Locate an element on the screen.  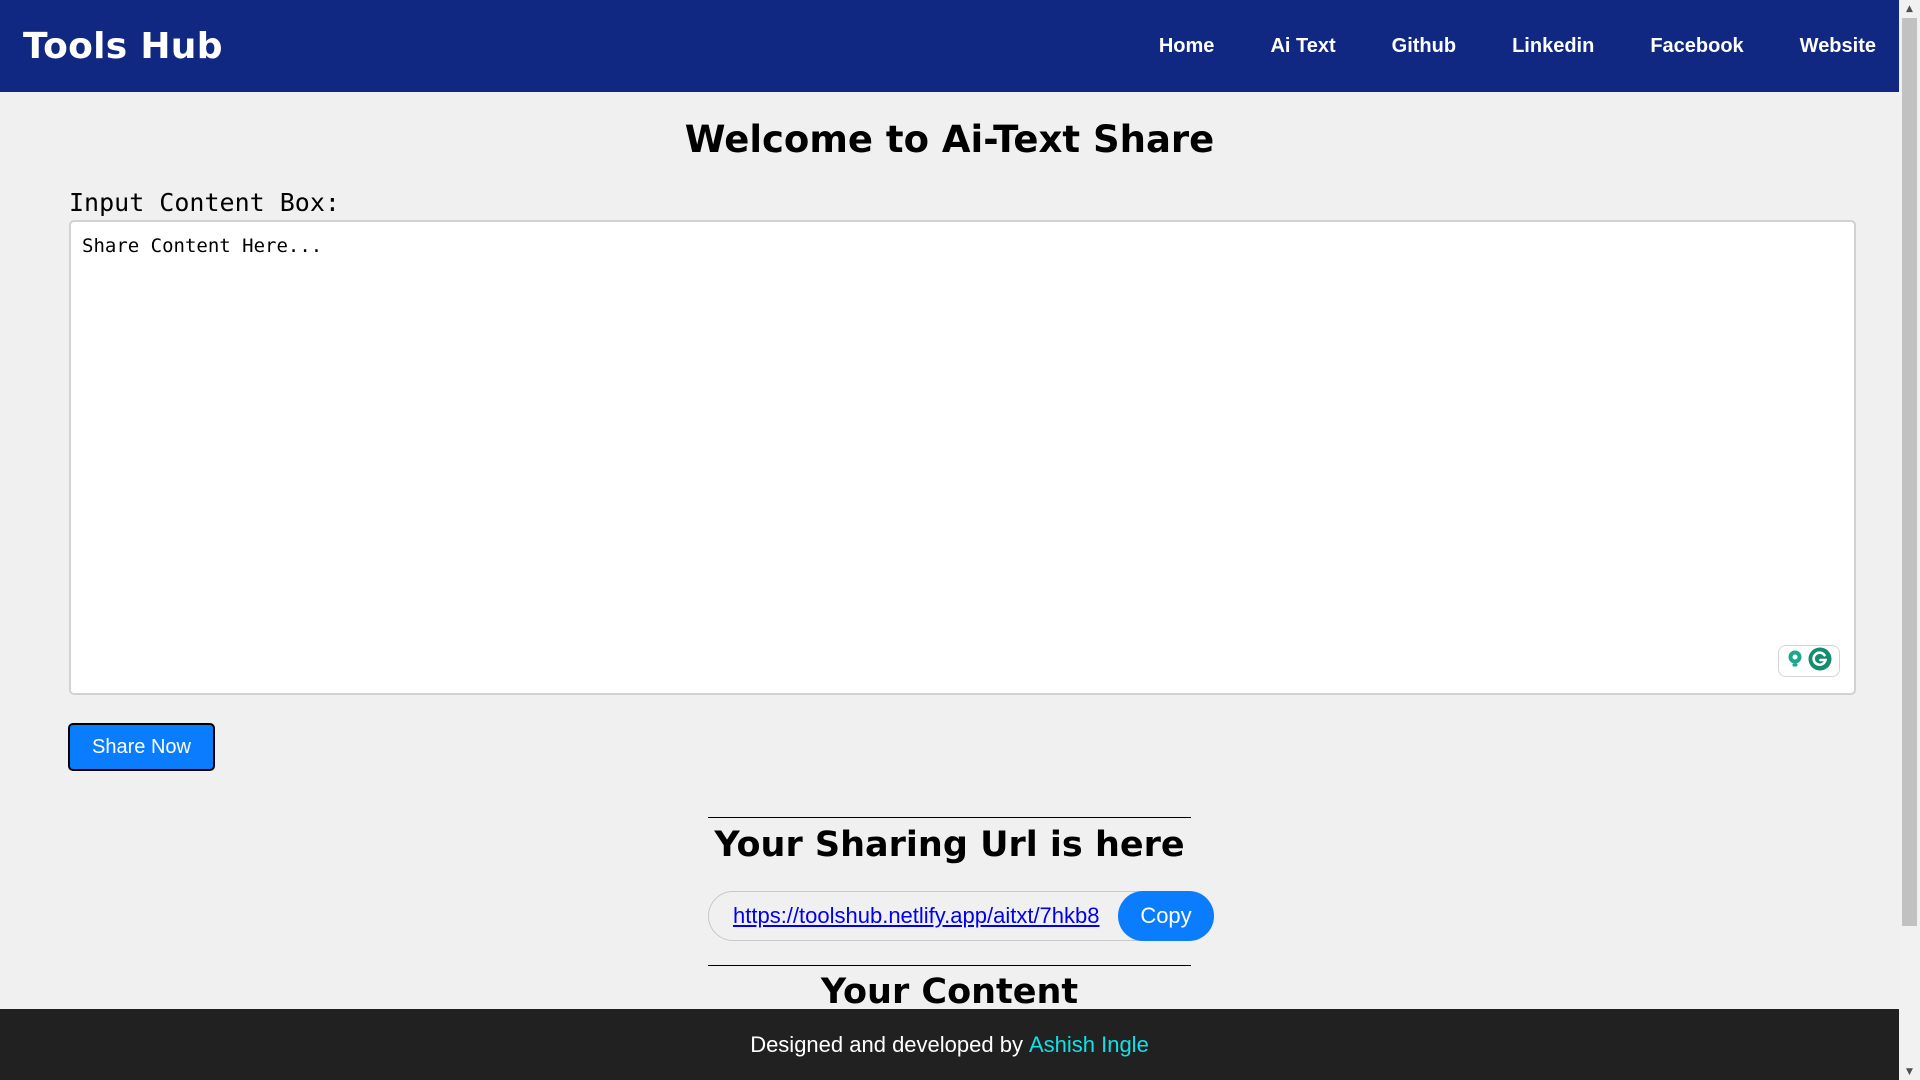
input-content-label: Input Content Box: is located at coordinates (204, 202).